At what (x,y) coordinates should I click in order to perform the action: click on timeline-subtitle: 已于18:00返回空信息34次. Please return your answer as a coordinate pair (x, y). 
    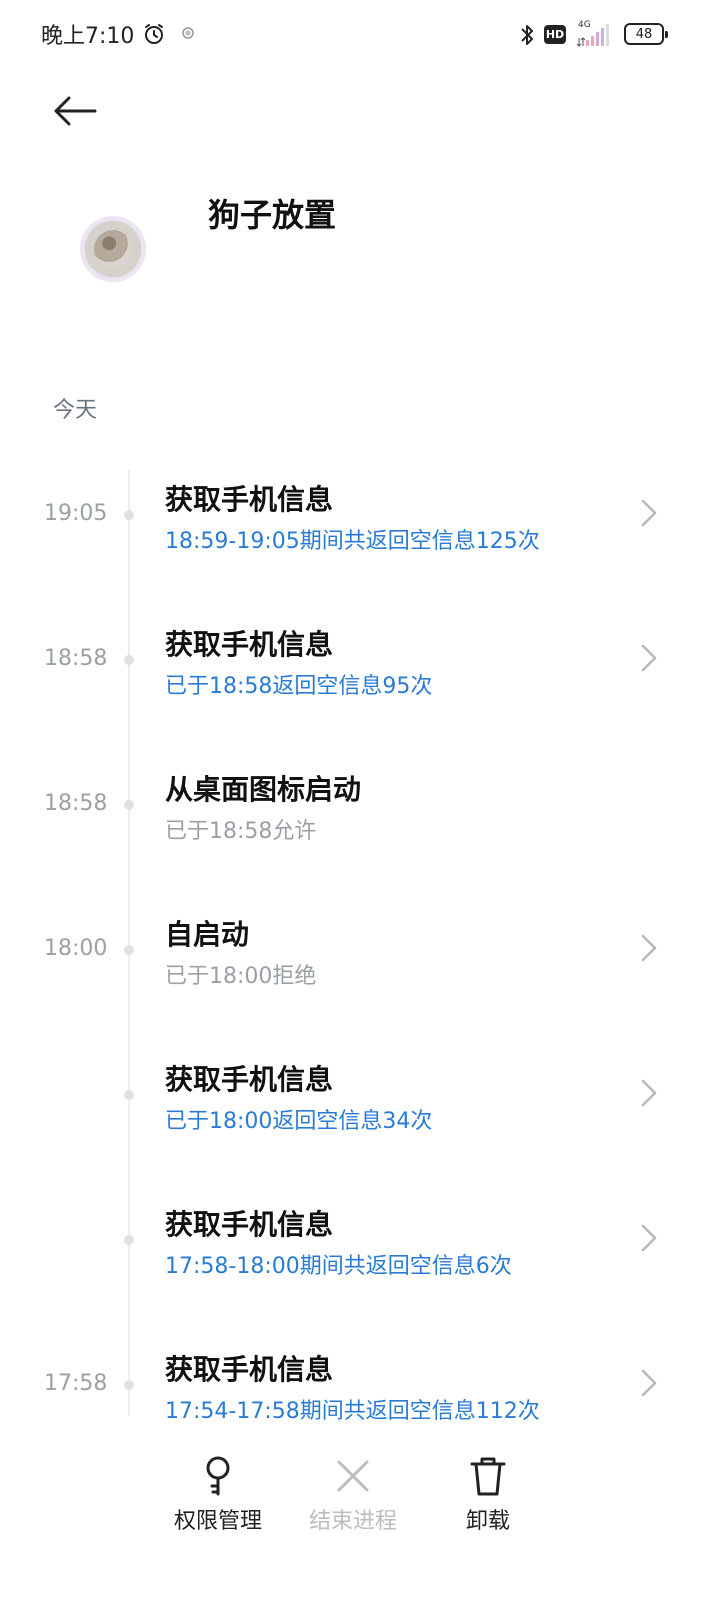
    Looking at the image, I should click on (299, 1121).